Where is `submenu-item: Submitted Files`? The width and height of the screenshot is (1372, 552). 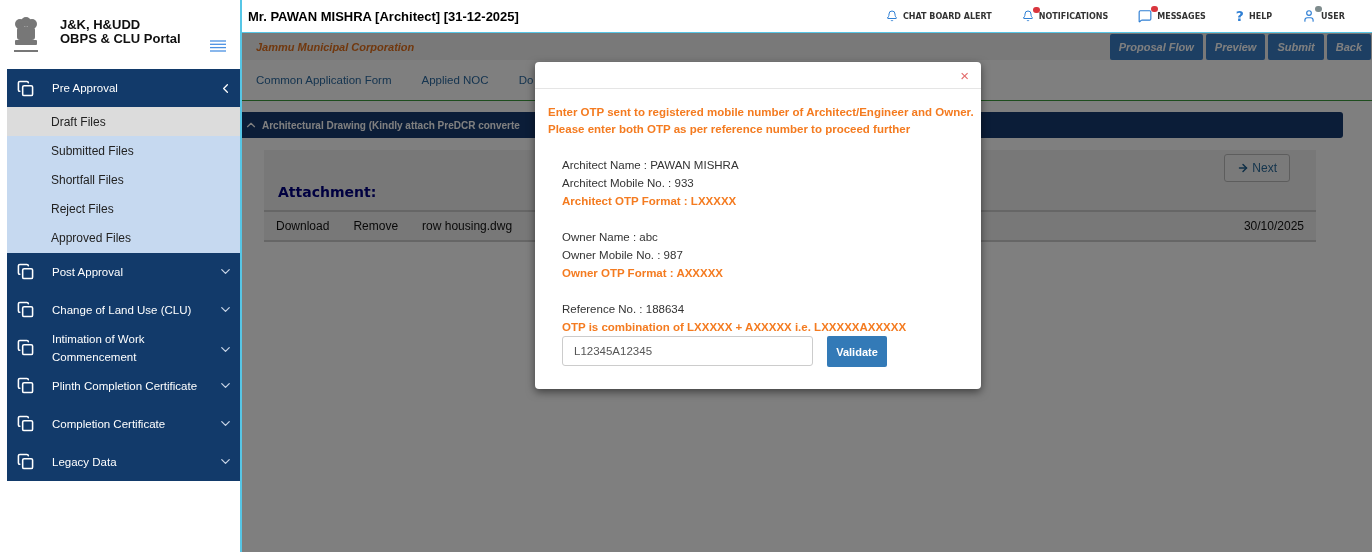 submenu-item: Submitted Files is located at coordinates (123, 151).